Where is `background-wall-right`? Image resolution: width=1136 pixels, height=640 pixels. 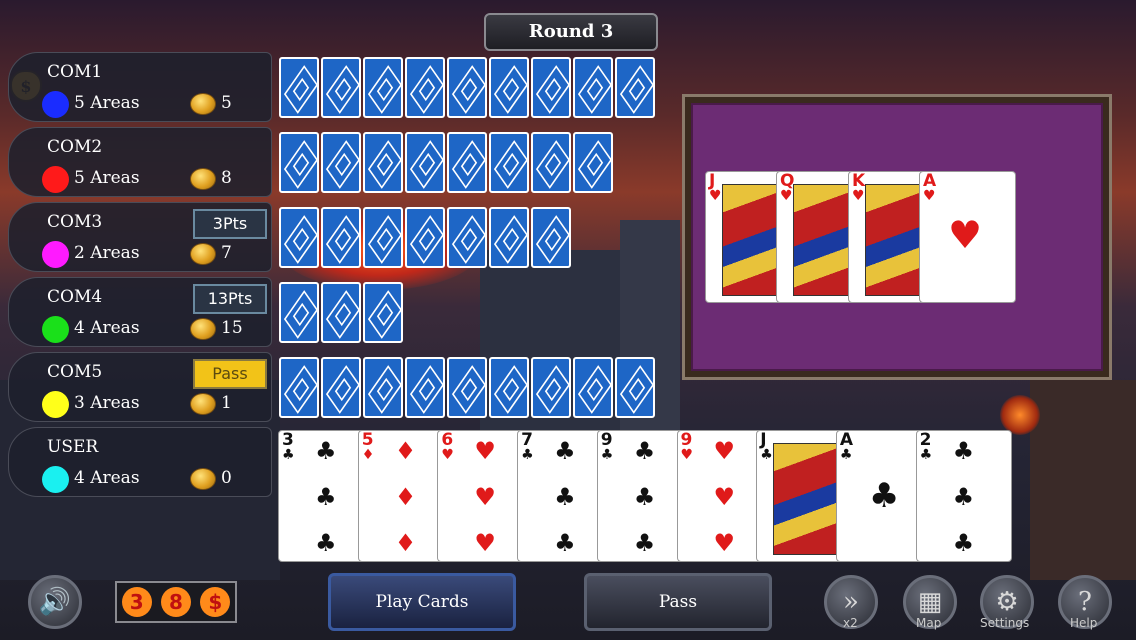 background-wall-right is located at coordinates (1083, 480).